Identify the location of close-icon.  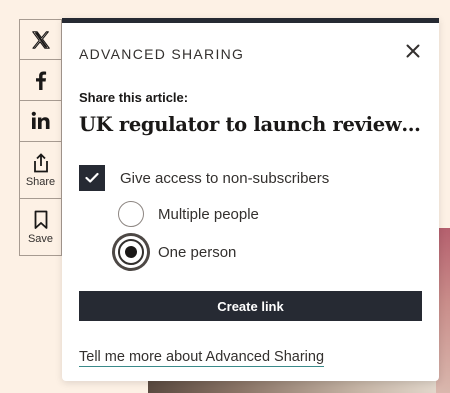
(413, 51).